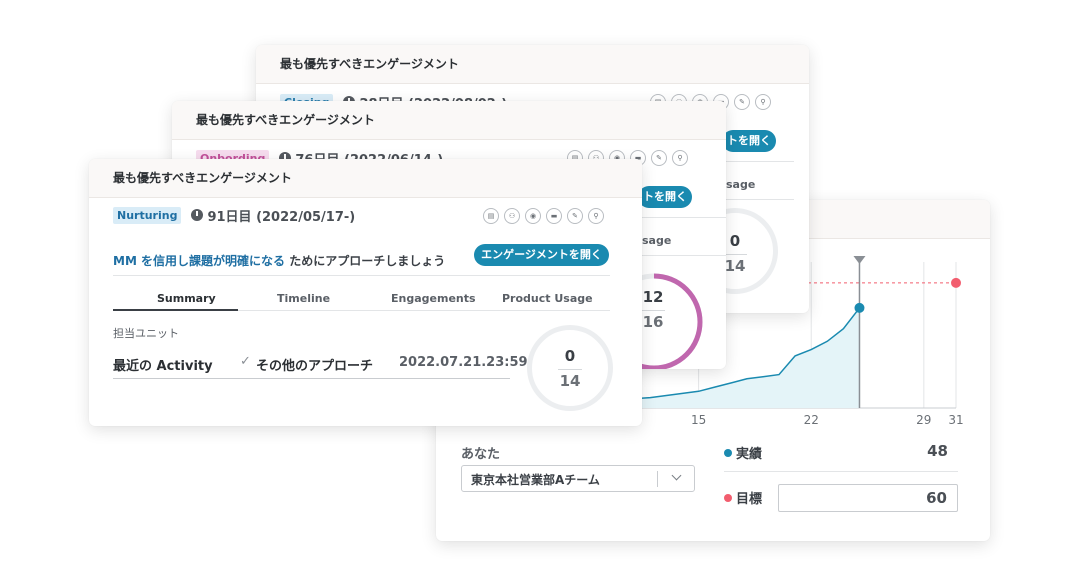 Image resolution: width=1065 pixels, height=576 pixels. I want to click on target-input: 60, so click(868, 498).